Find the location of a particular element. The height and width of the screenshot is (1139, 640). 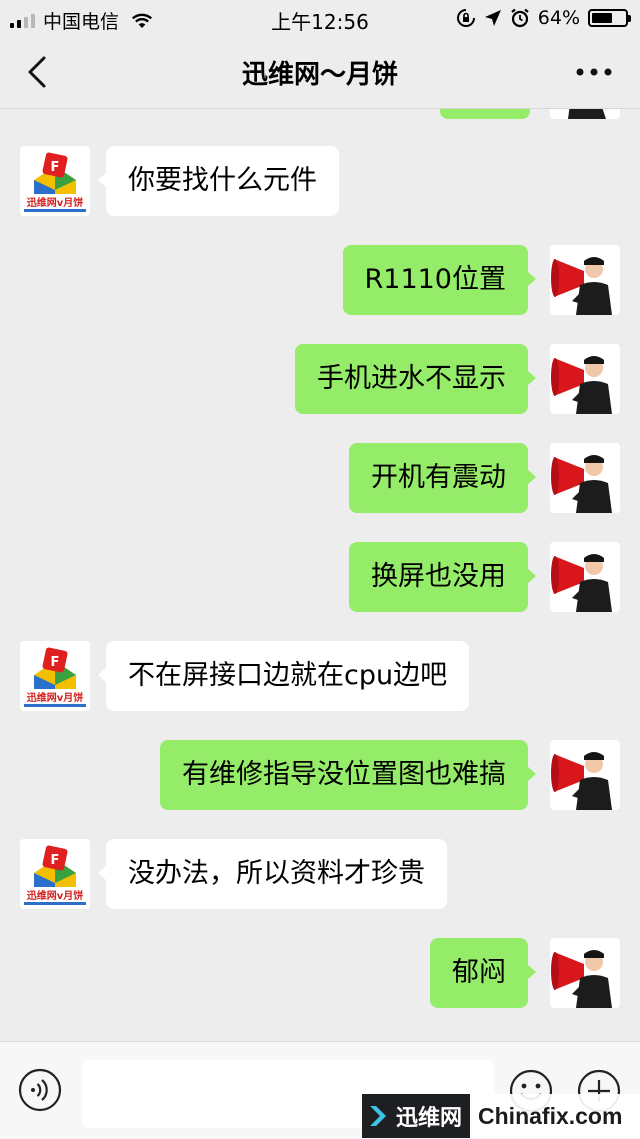

message-bubble: 有维修指导没位置图也难搞 is located at coordinates (348, 775).